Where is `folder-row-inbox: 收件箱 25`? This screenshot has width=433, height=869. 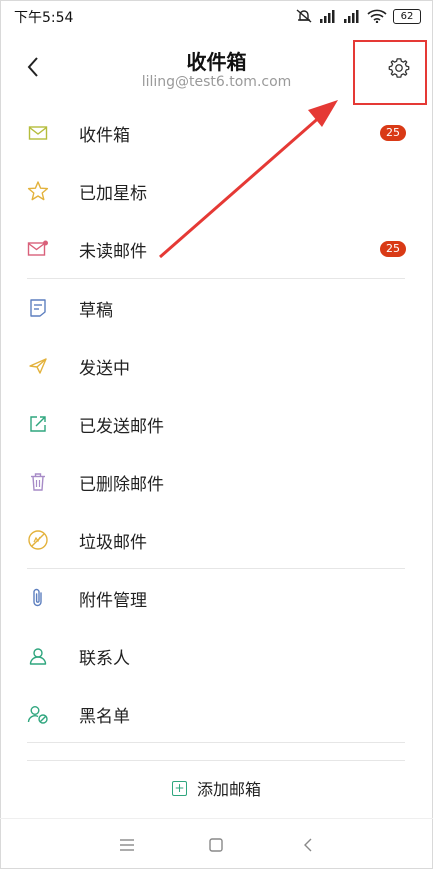
folder-row-inbox: 收件箱 25 is located at coordinates (216, 133).